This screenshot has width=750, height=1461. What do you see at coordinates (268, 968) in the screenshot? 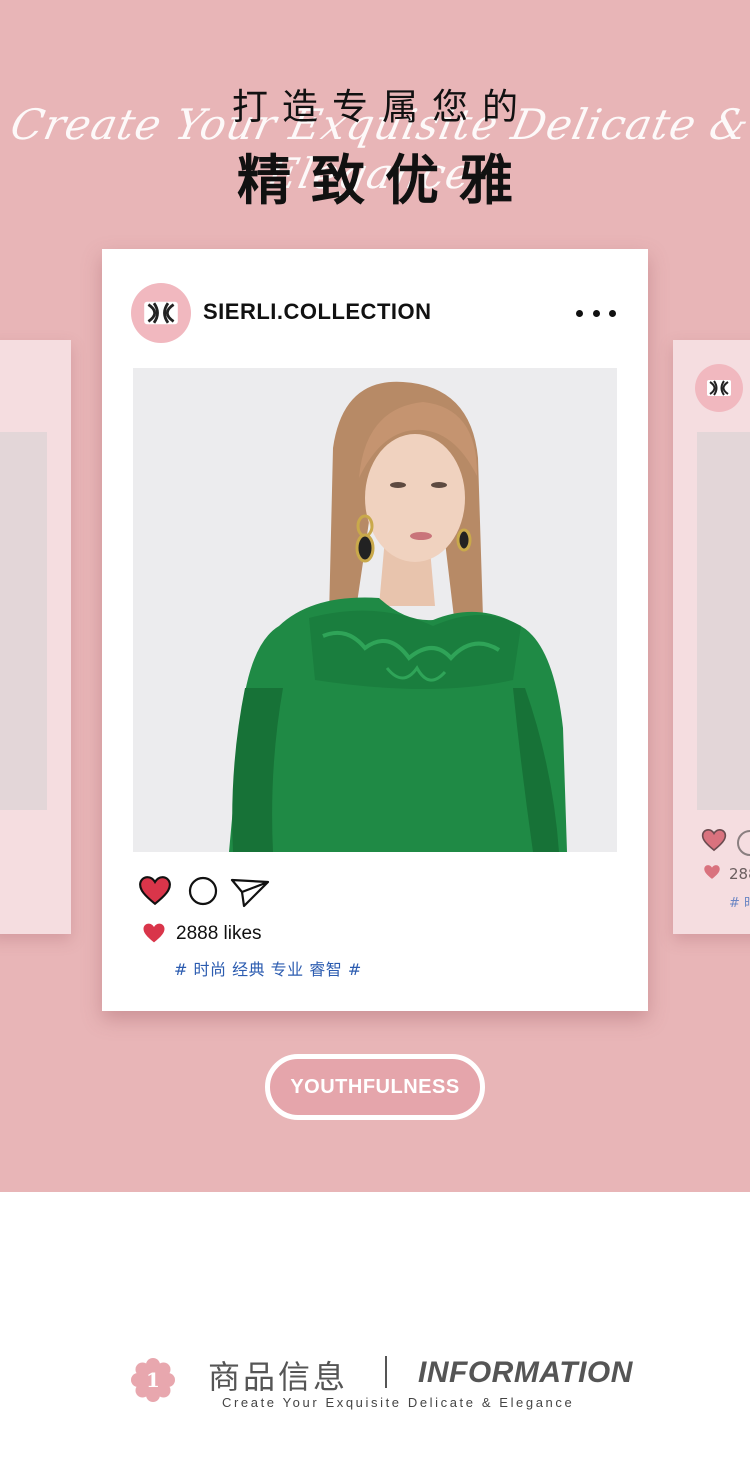
I see `hashtags: # 时尚 经典 专业 睿智 #` at bounding box center [268, 968].